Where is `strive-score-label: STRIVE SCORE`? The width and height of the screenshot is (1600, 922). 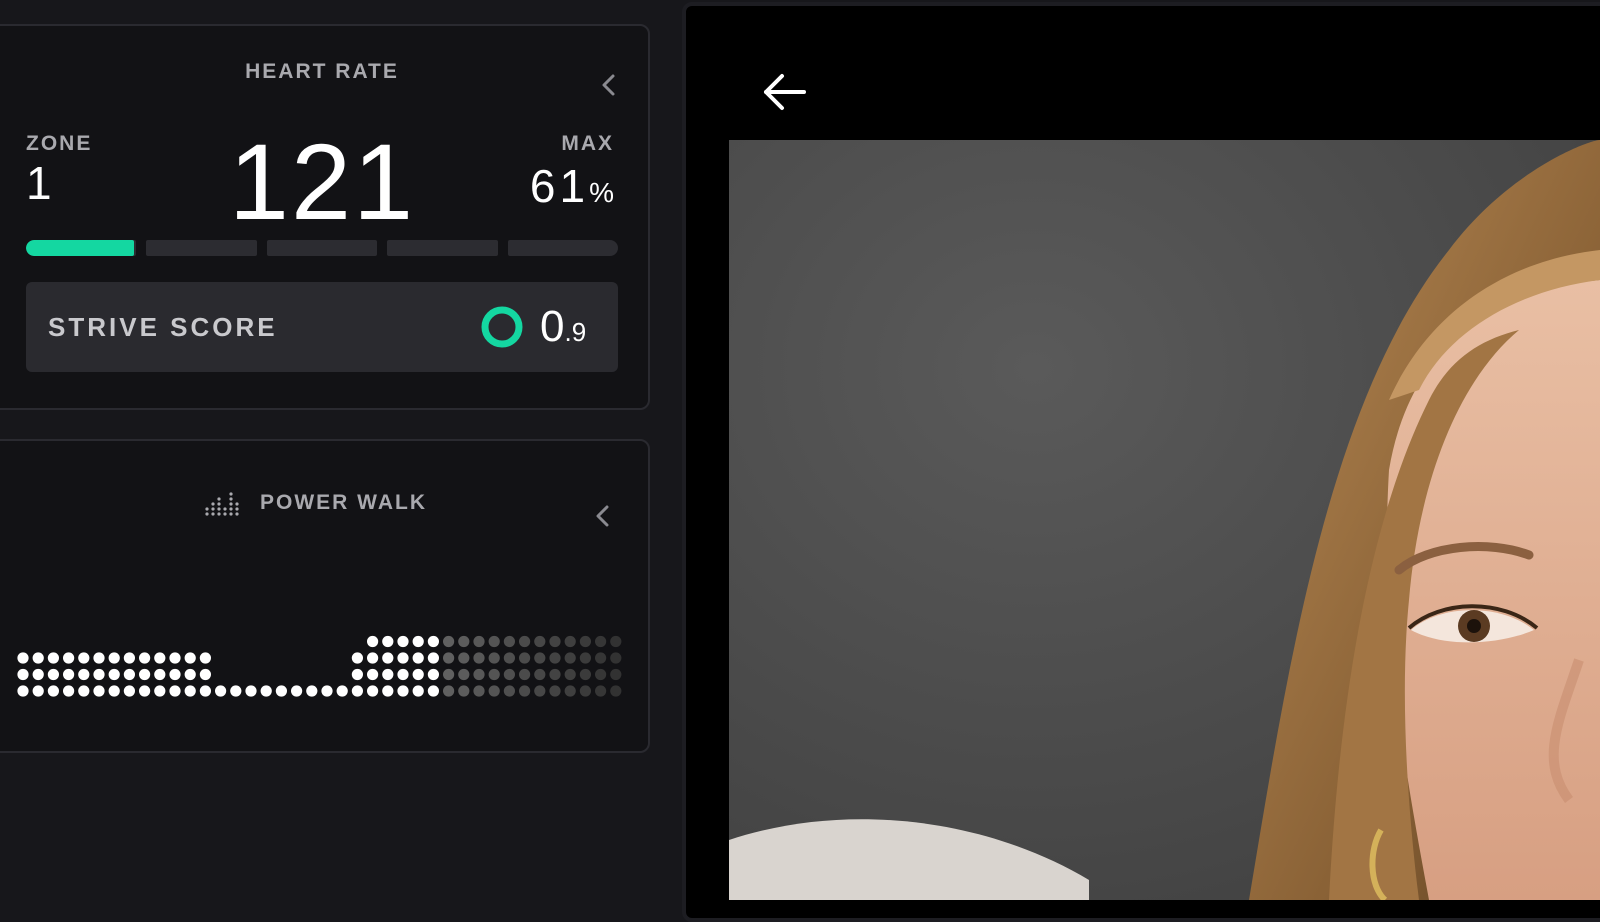 strive-score-label: STRIVE SCORE is located at coordinates (163, 327).